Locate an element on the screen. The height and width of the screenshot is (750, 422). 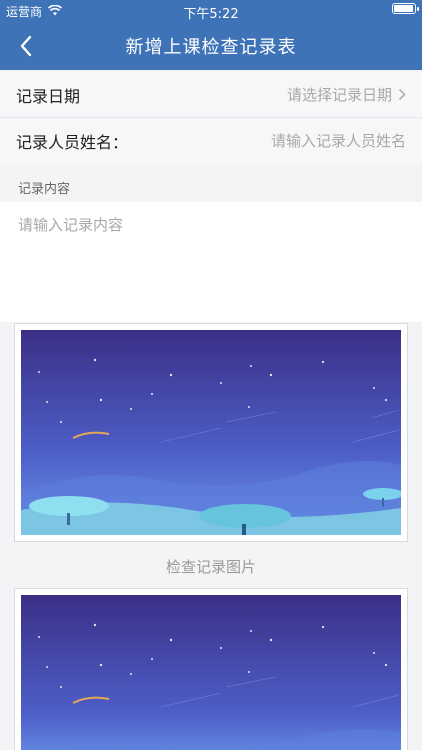
content-label: 记录内容 is located at coordinates (44, 189).